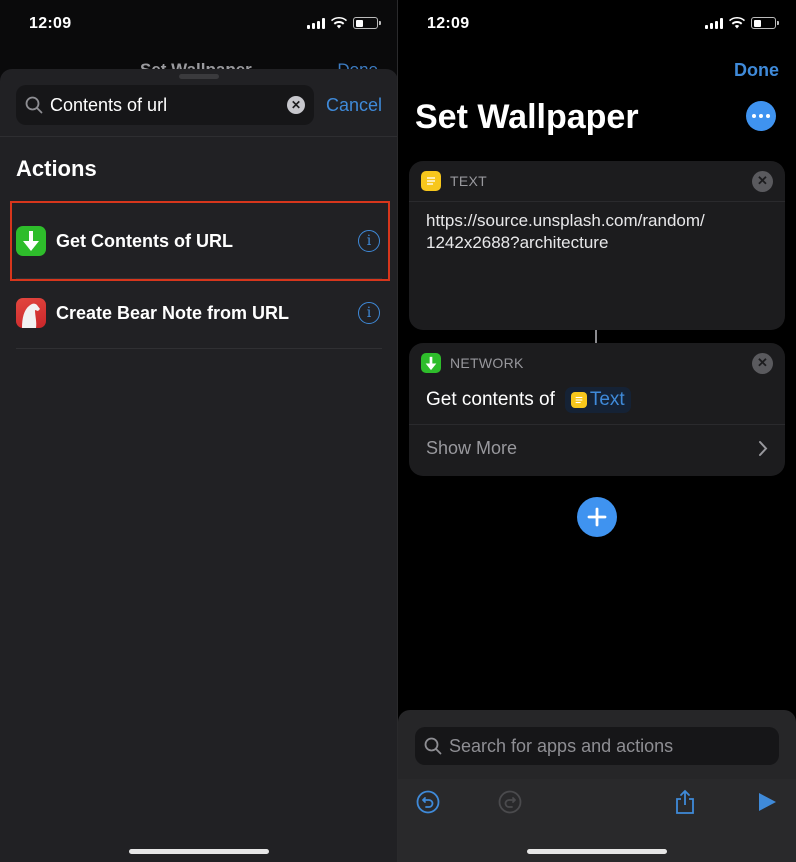 The image size is (796, 862). I want to click on redo-icon, so click(510, 802).